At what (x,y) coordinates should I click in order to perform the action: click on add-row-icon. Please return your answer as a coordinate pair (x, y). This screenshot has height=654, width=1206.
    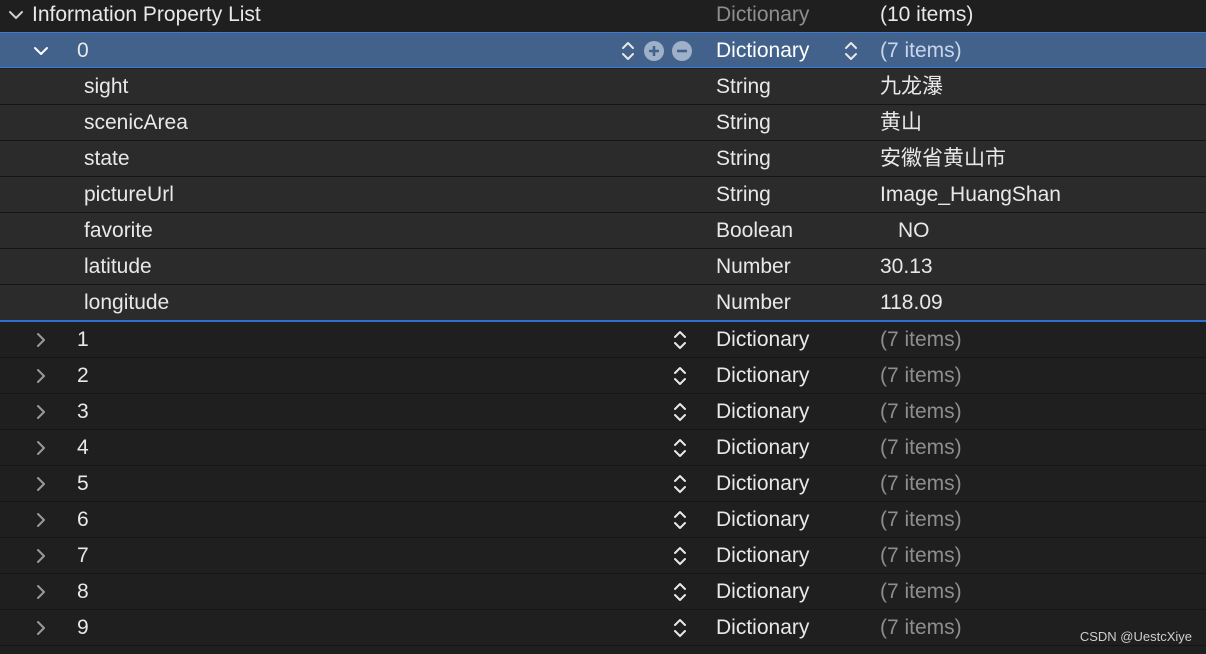
    Looking at the image, I should click on (654, 51).